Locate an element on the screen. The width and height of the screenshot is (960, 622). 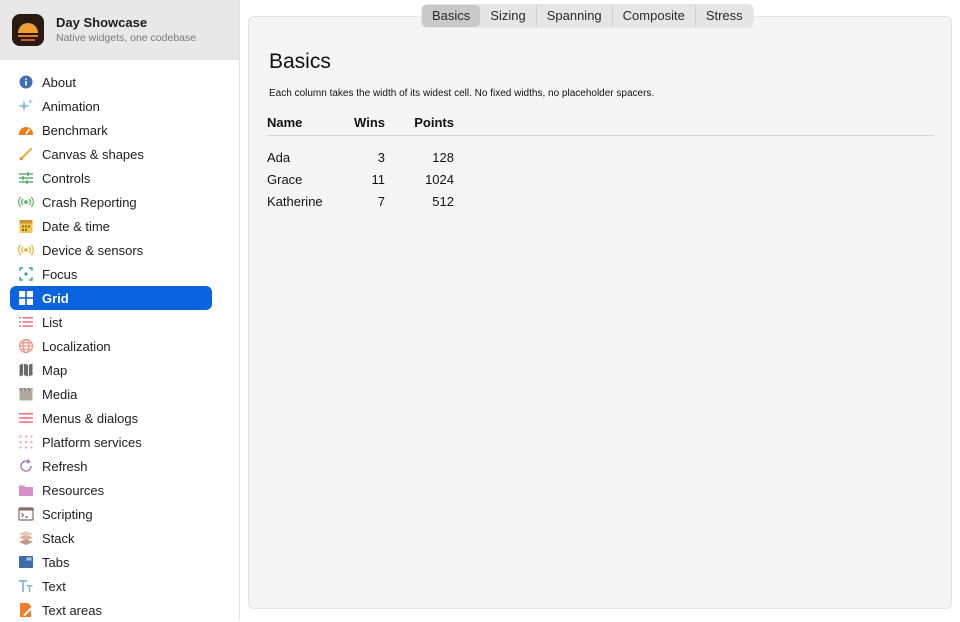
folder-icon is located at coordinates (26, 490).